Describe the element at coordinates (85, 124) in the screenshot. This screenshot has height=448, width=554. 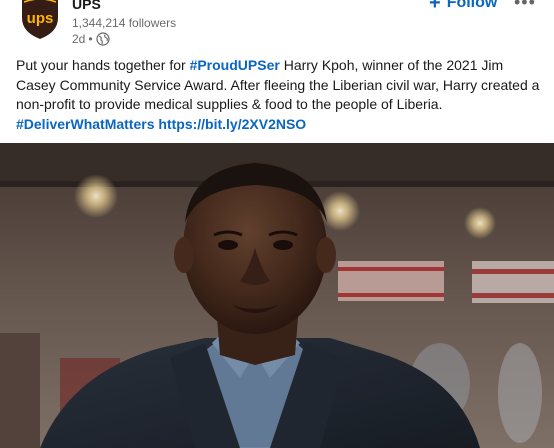
I see `hashtag-deliverwhatmatters: #DeliverWhatMatters` at that location.